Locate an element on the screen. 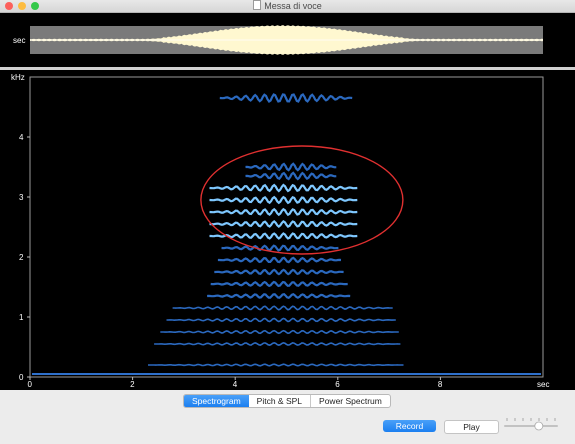  x-tick-label: 4 is located at coordinates (235, 384).